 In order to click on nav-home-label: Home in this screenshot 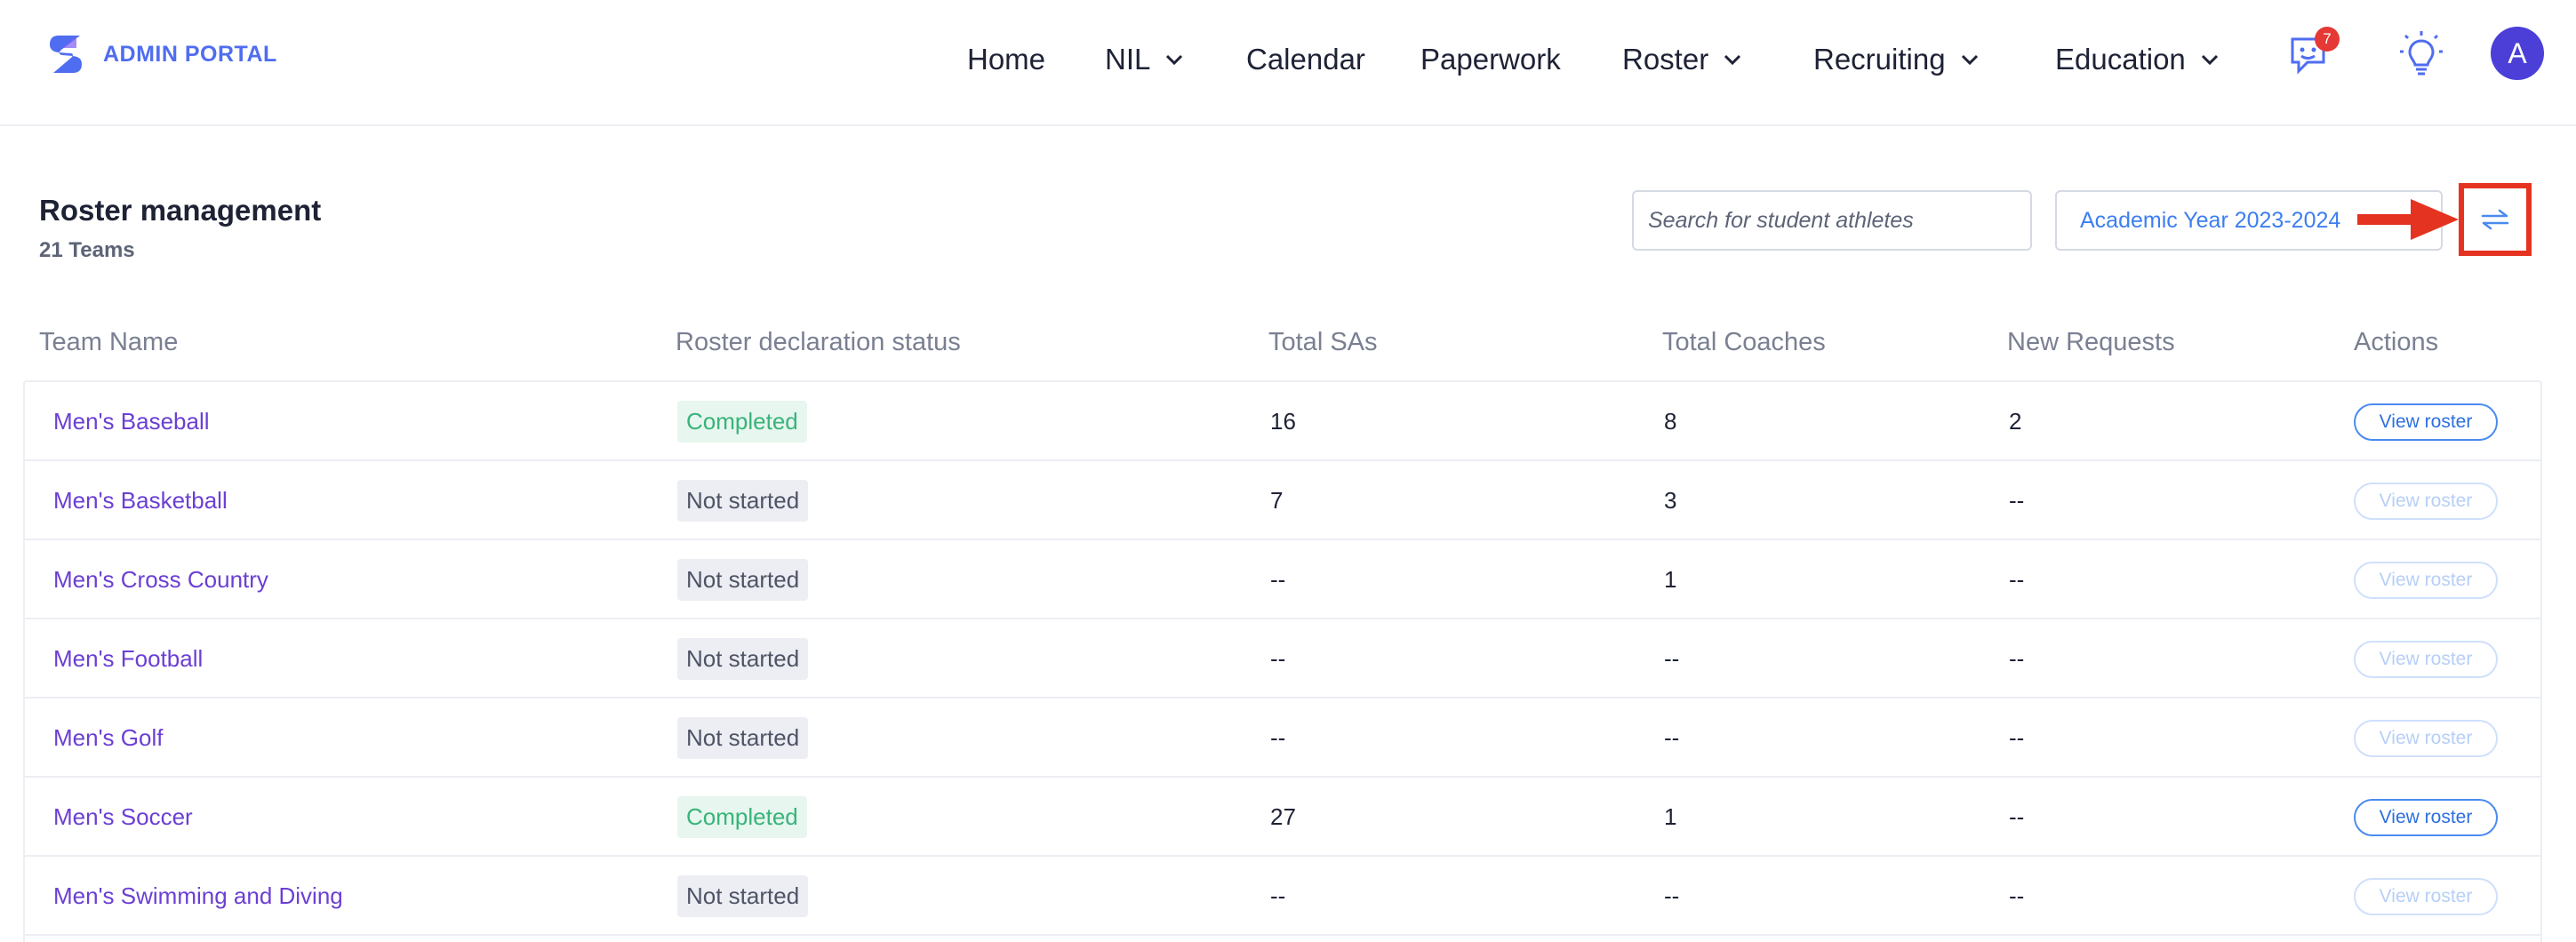, I will do `click(1006, 59)`.